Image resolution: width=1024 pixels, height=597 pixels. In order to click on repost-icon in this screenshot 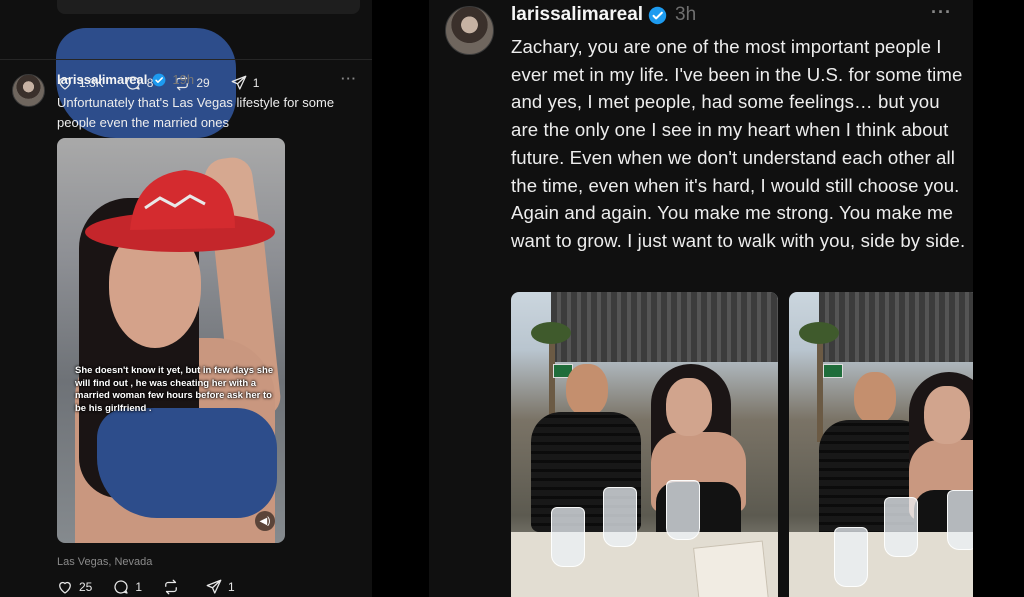, I will do `click(171, 587)`.